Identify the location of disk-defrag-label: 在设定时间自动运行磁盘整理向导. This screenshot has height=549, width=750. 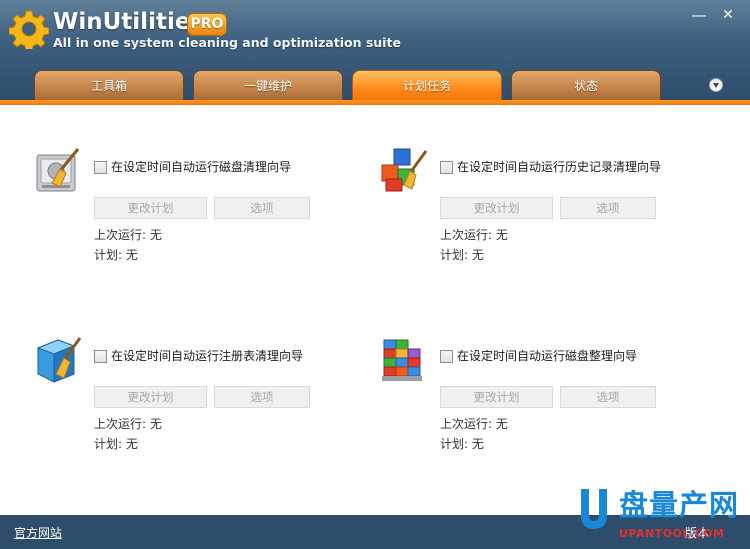
(547, 355).